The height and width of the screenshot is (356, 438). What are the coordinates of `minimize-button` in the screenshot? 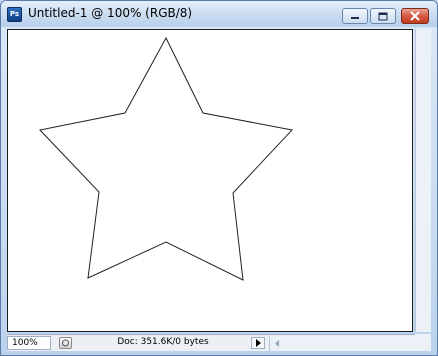 It's located at (355, 16).